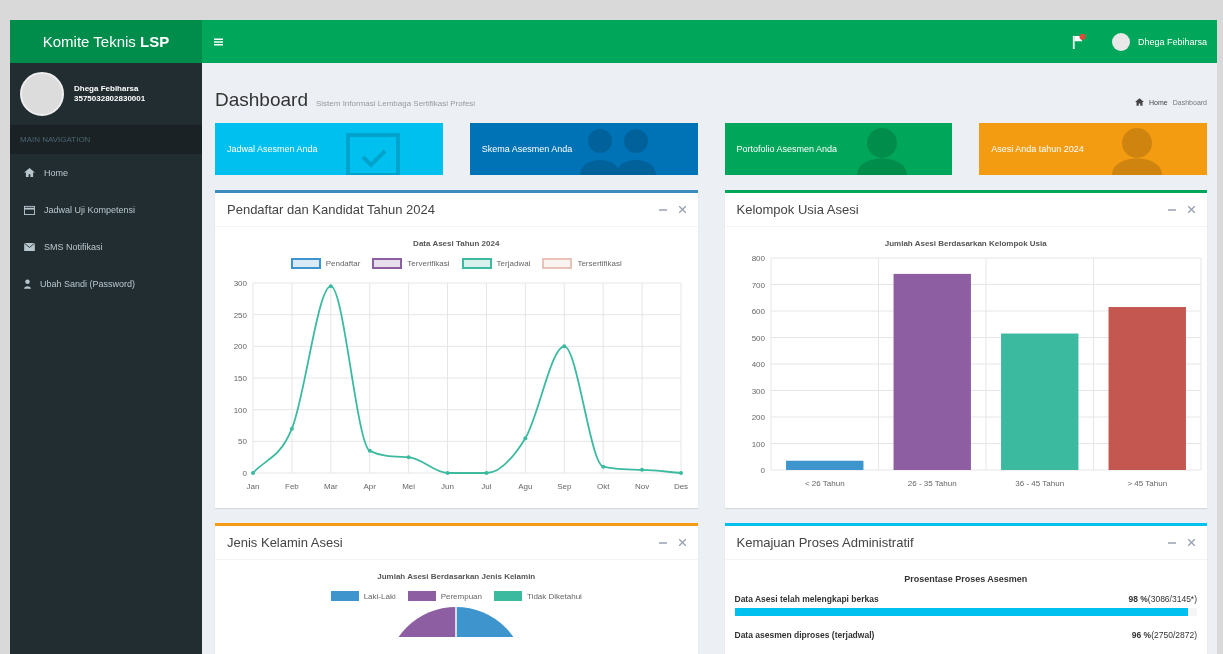 This screenshot has width=1223, height=654. I want to click on panel-title: Kelompok Usia Asesi, so click(798, 209).